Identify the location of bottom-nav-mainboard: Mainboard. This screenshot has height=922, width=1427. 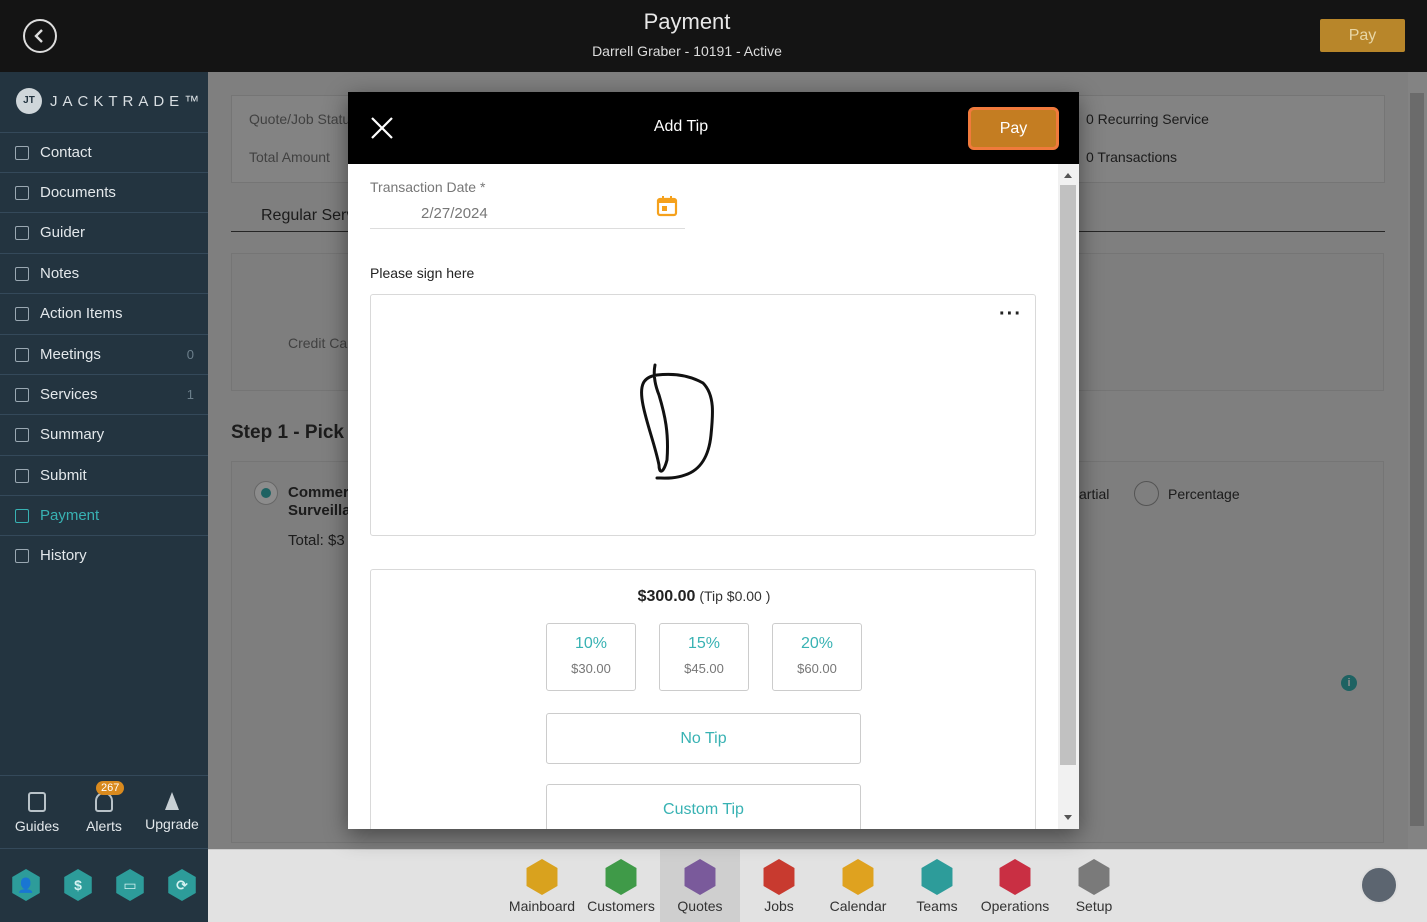
(542, 886).